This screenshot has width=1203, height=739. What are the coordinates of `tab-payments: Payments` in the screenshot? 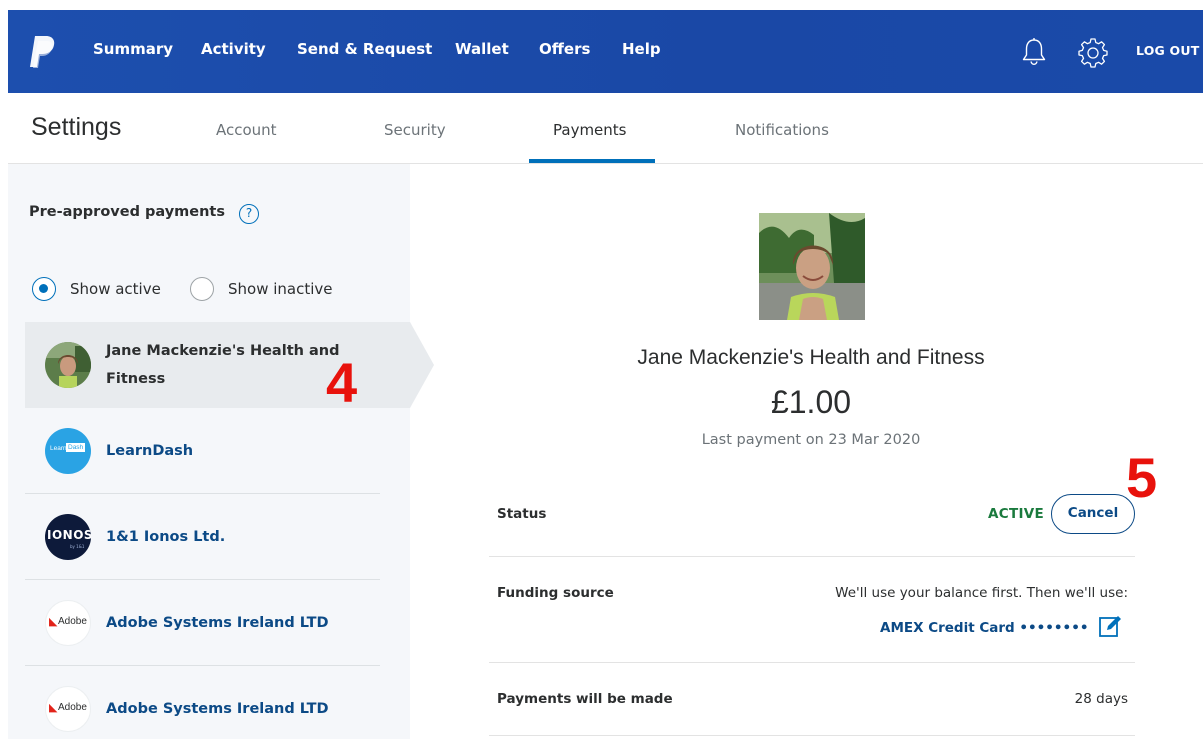 It's located at (589, 130).